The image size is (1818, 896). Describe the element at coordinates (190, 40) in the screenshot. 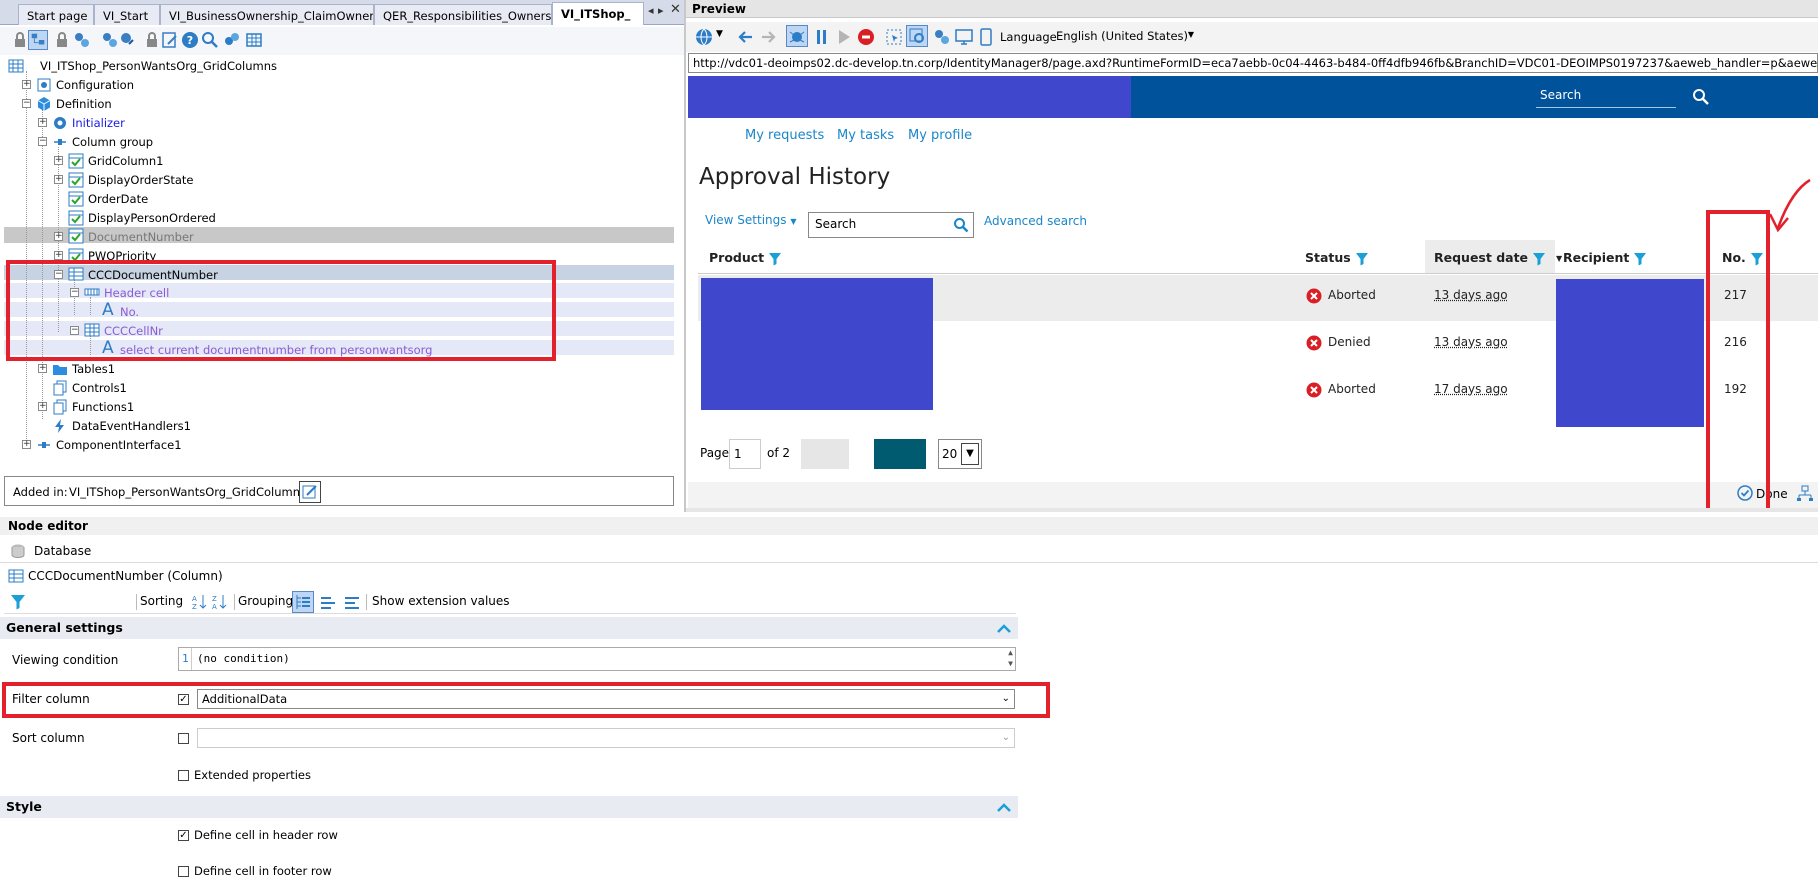

I see `help-icon: ?` at that location.